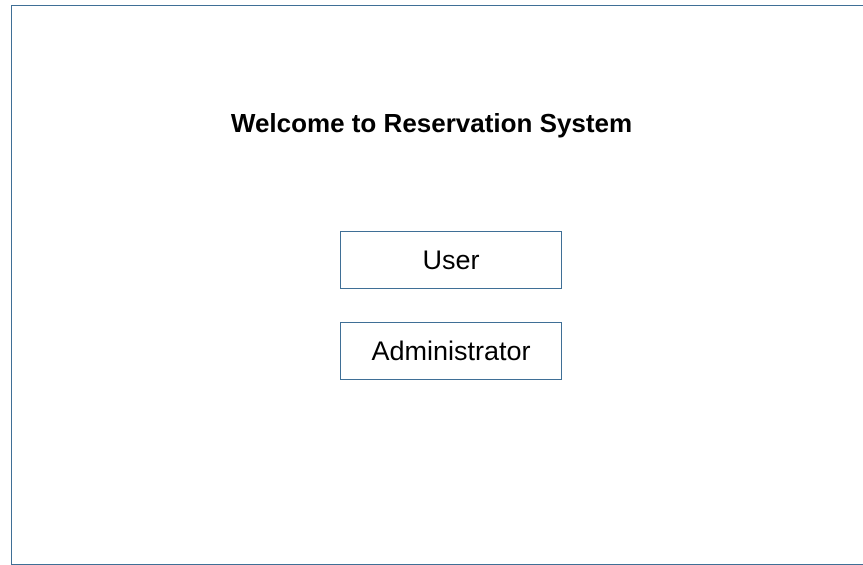  What do you see at coordinates (451, 260) in the screenshot?
I see `user-button: User` at bounding box center [451, 260].